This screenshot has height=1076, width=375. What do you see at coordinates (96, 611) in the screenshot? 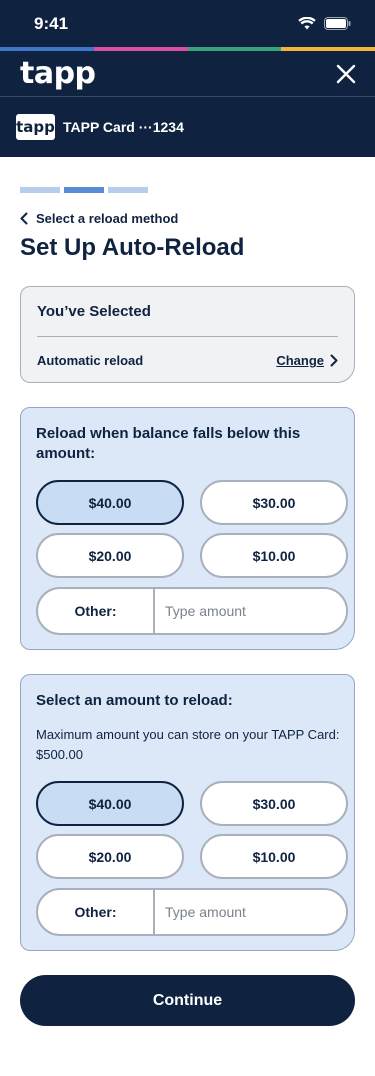
I see `threshold-other-button: Other:` at bounding box center [96, 611].